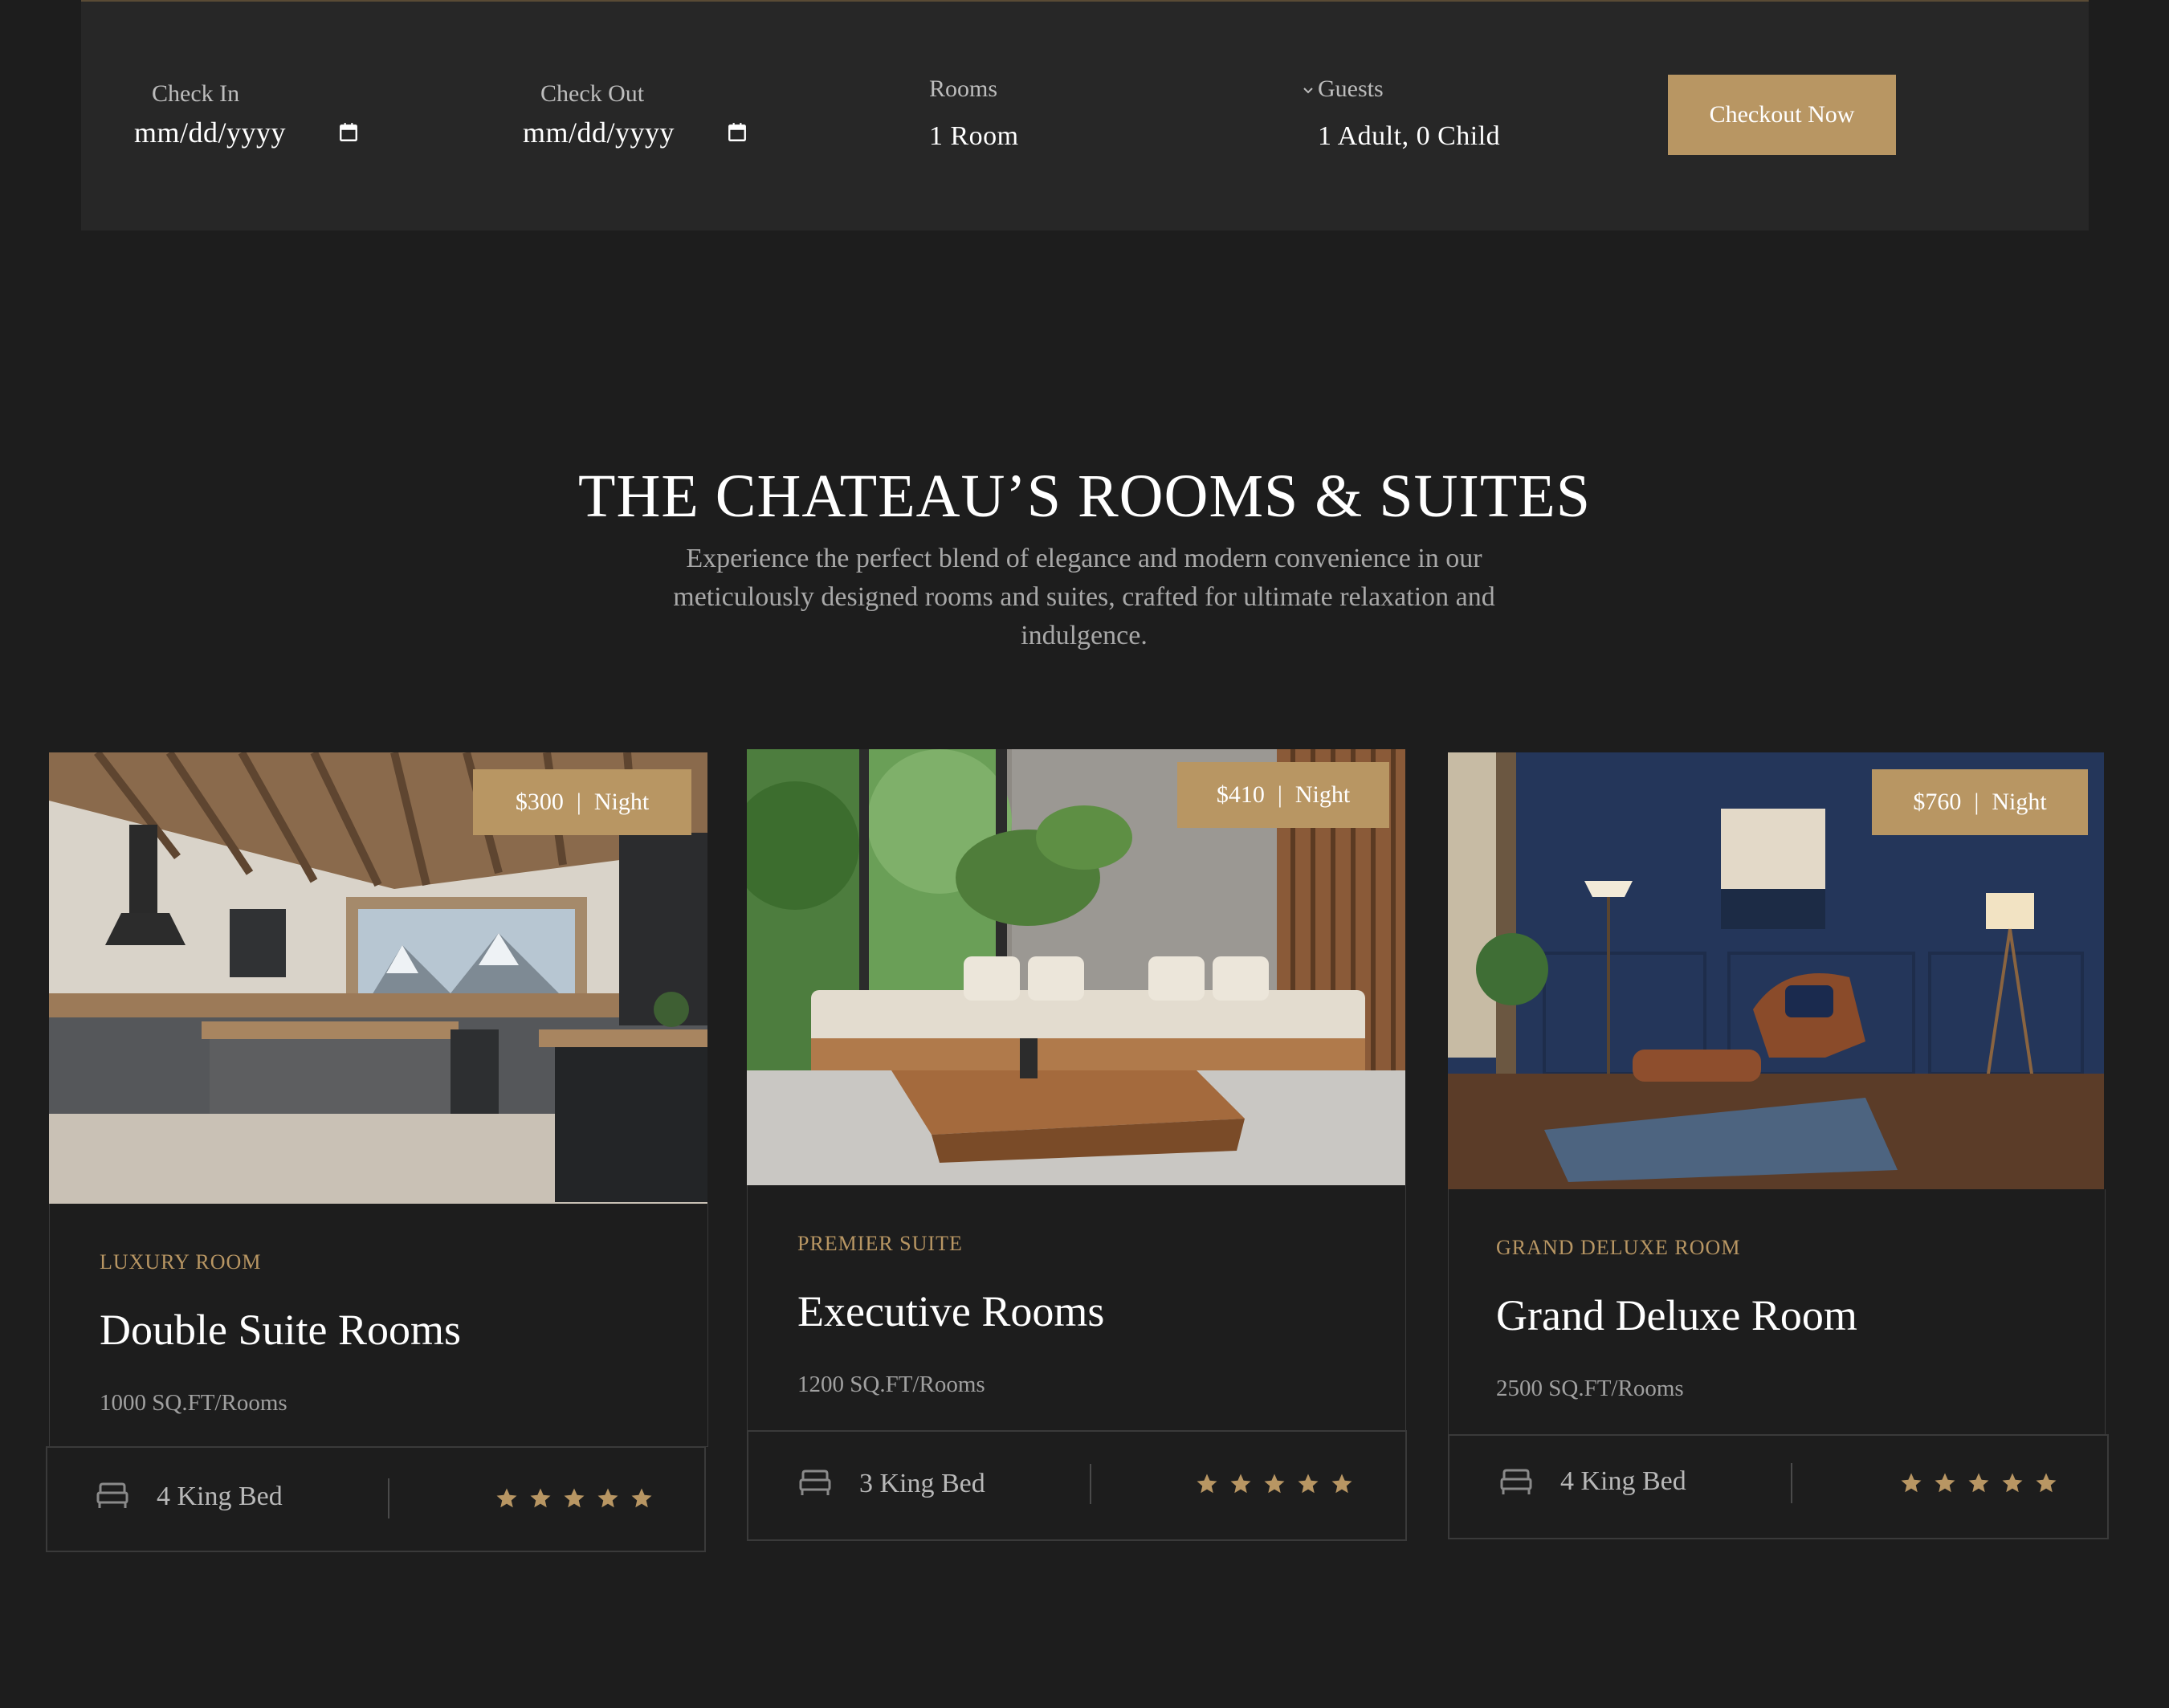 The width and height of the screenshot is (2169, 1708). I want to click on price-badge: $410 | Night, so click(1283, 795).